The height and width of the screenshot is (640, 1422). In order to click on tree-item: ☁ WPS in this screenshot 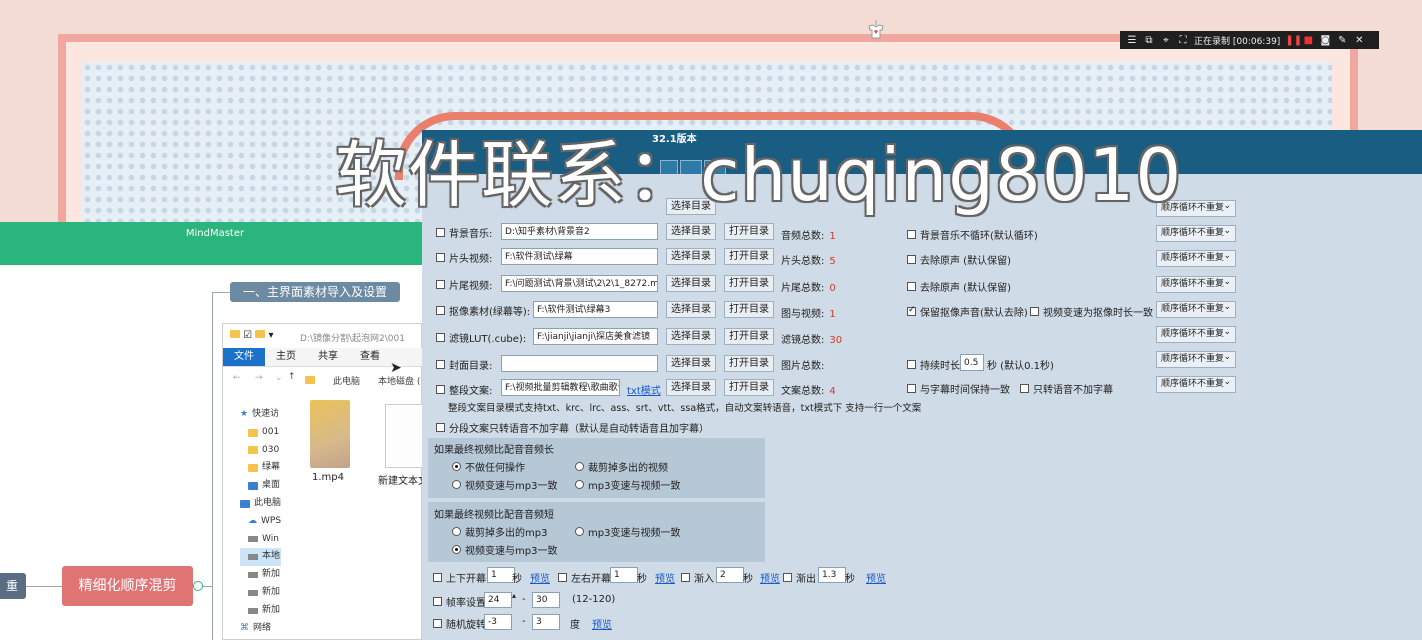, I will do `click(260, 522)`.